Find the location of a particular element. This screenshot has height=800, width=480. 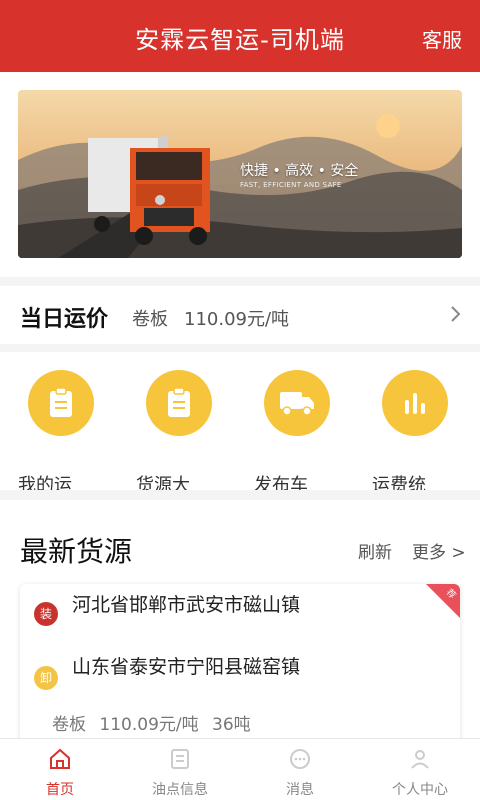

daily-price-label: 当日运价 is located at coordinates (64, 319).